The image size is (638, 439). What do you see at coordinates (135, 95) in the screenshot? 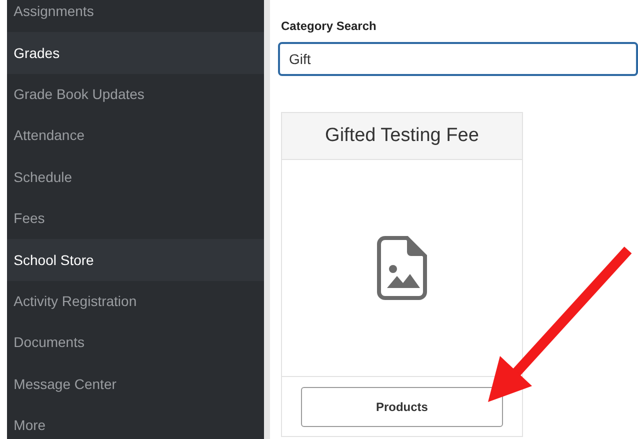
I see `sidebar-item: Grade Book Updates` at bounding box center [135, 95].